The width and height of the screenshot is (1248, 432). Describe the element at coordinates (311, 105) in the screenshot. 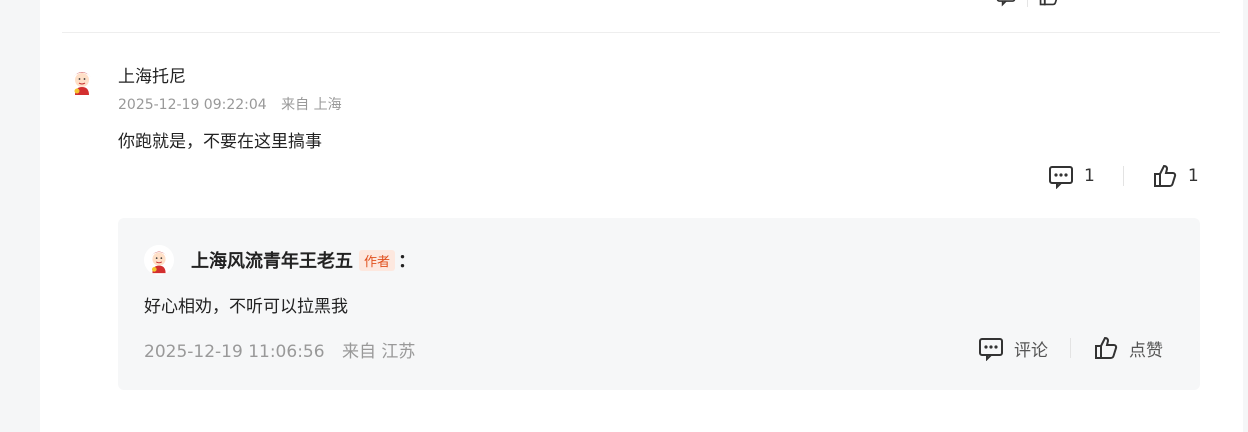

I see `comment-location: 来自 上海` at that location.